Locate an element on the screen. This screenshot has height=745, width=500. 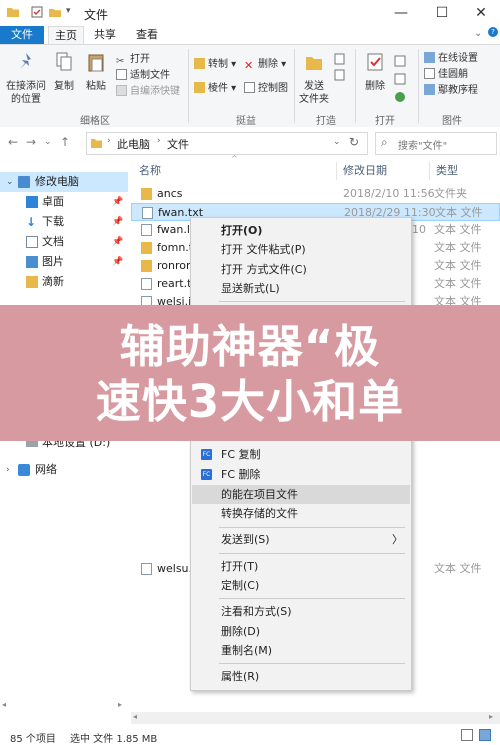
menu-item-show-new: 显送新式(L) is located at coordinates (301, 288).